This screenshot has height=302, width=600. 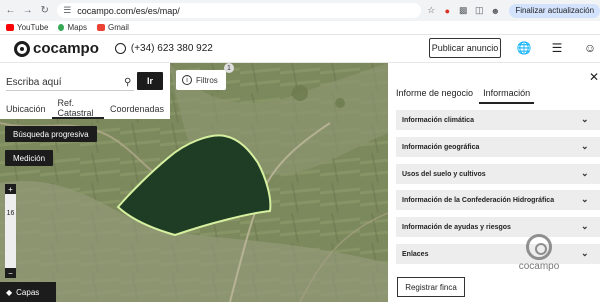 What do you see at coordinates (434, 96) in the screenshot?
I see `tab-business-report: Informe de negocio` at bounding box center [434, 96].